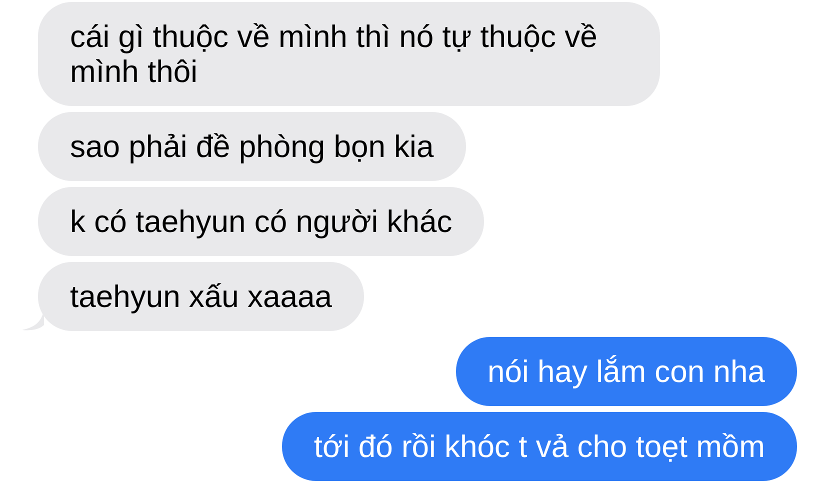 This screenshot has height=495, width=828. I want to click on sent-message-bubble: tới đó rồi khóc t vả cho toẹt mồm, so click(539, 446).